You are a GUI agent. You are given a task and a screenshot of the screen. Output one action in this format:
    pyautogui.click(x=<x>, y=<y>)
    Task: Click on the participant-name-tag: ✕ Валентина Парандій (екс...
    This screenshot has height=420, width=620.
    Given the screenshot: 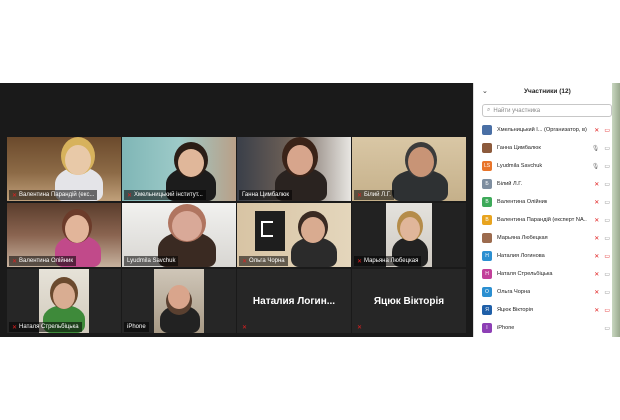 What is the action you would take?
    pyautogui.click(x=53, y=195)
    